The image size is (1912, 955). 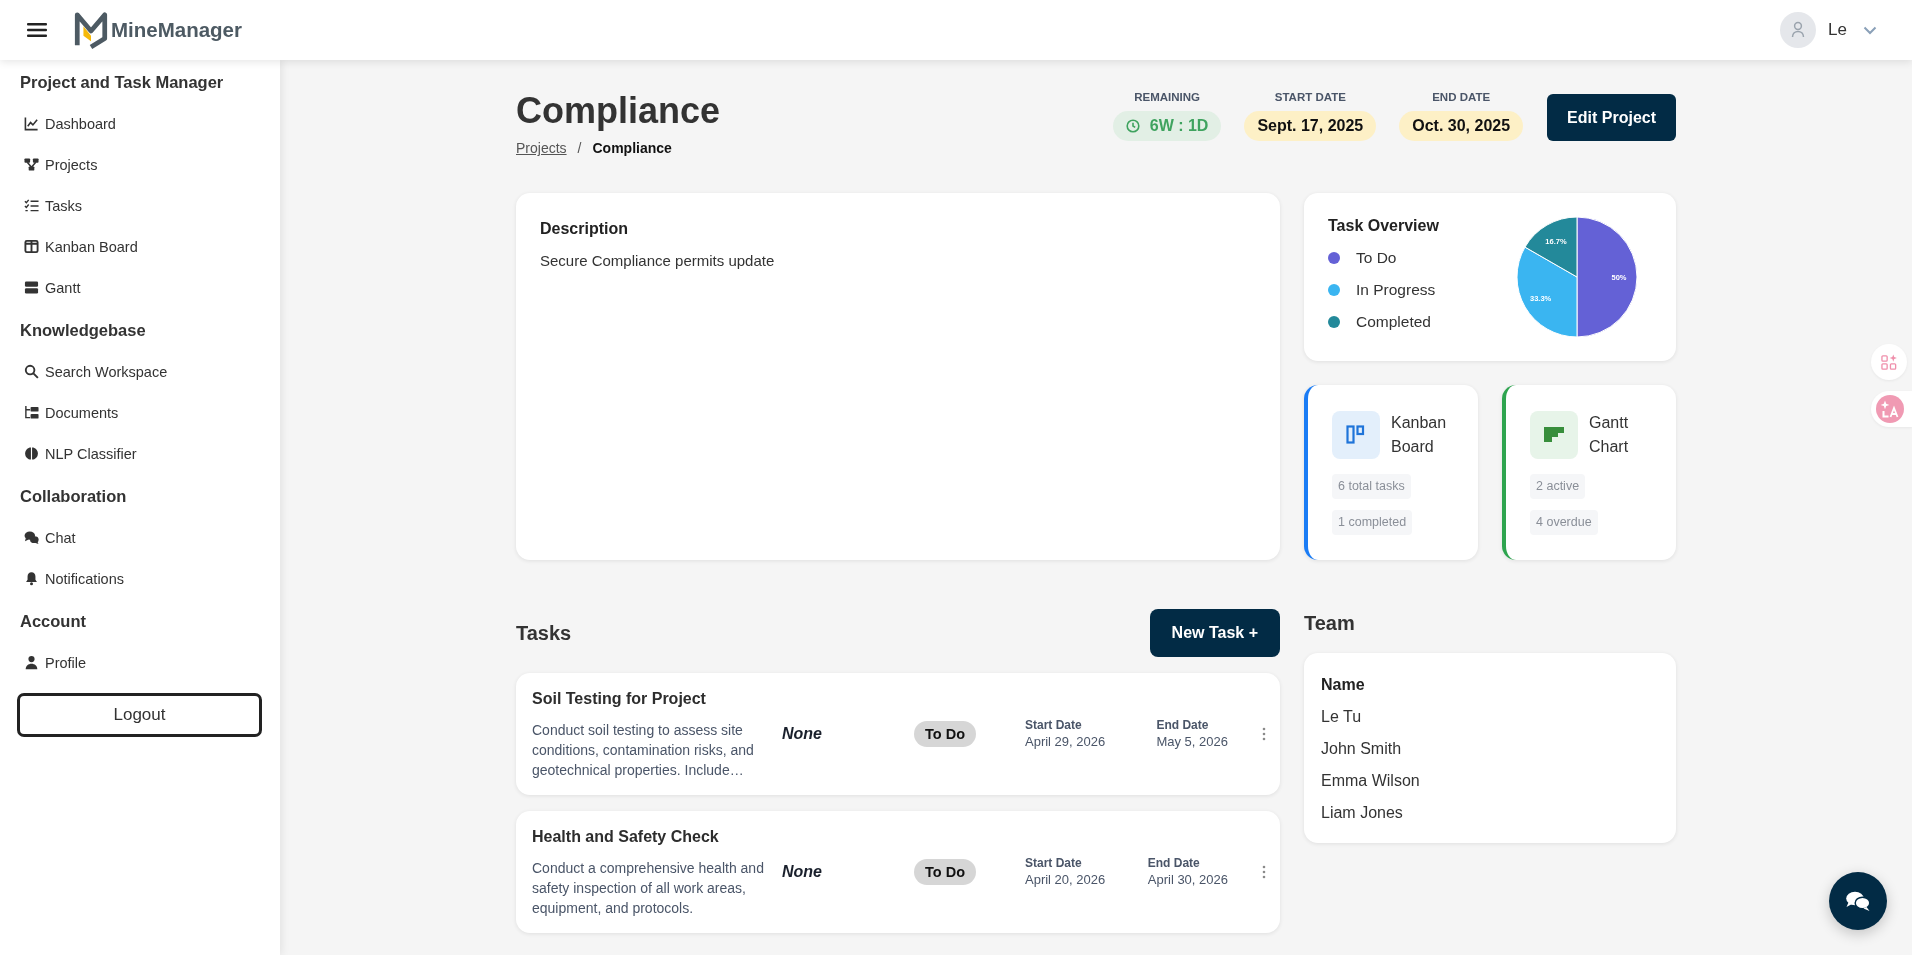 What do you see at coordinates (1870, 30) in the screenshot?
I see `chevron-down-icon` at bounding box center [1870, 30].